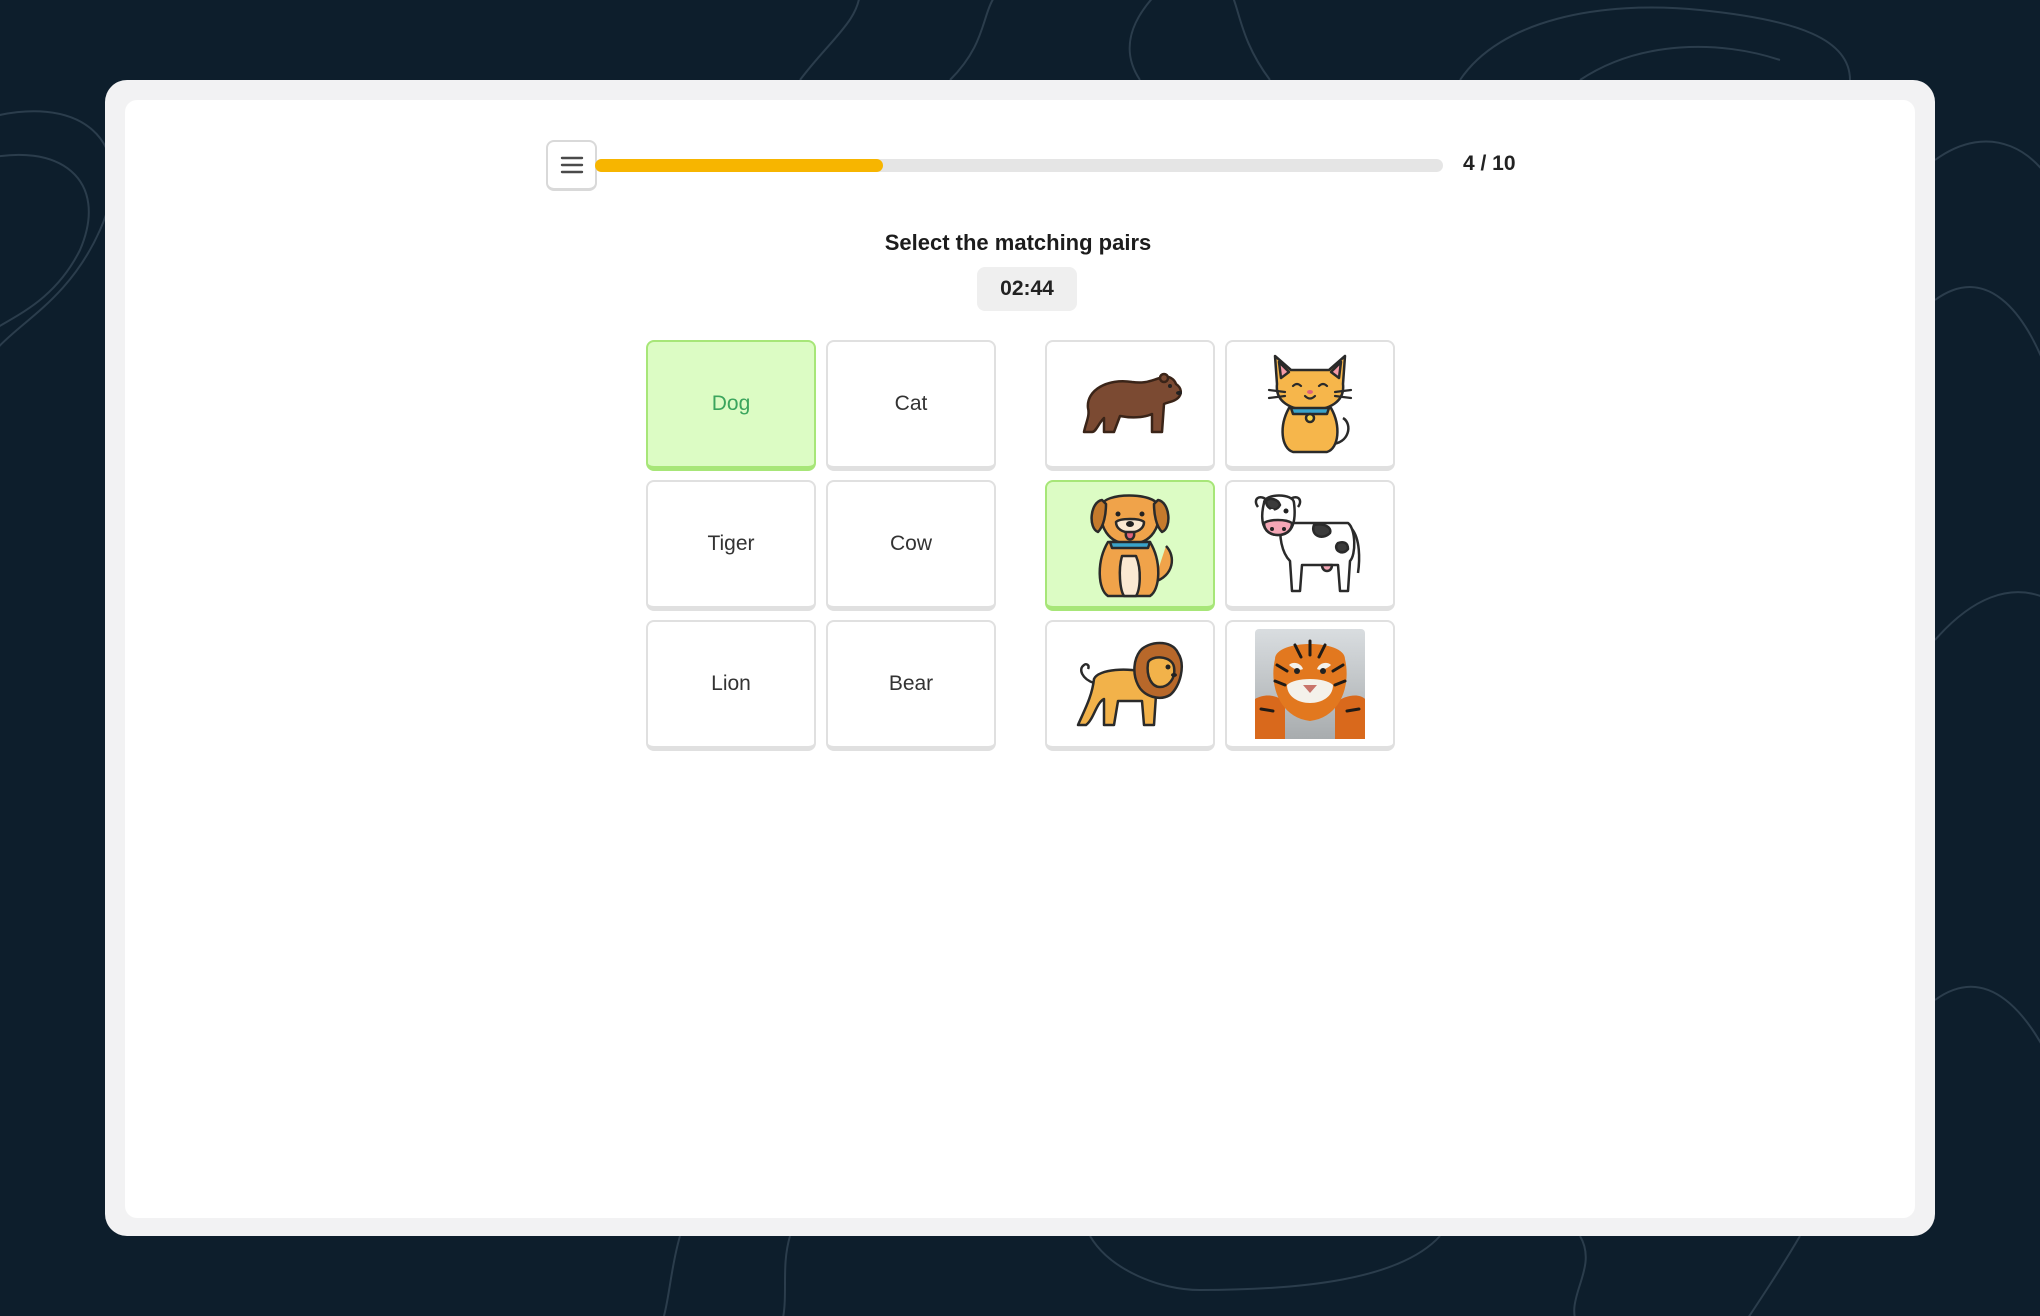 Image resolution: width=2040 pixels, height=1316 pixels. I want to click on word-tile-dog: Dog, so click(731, 405).